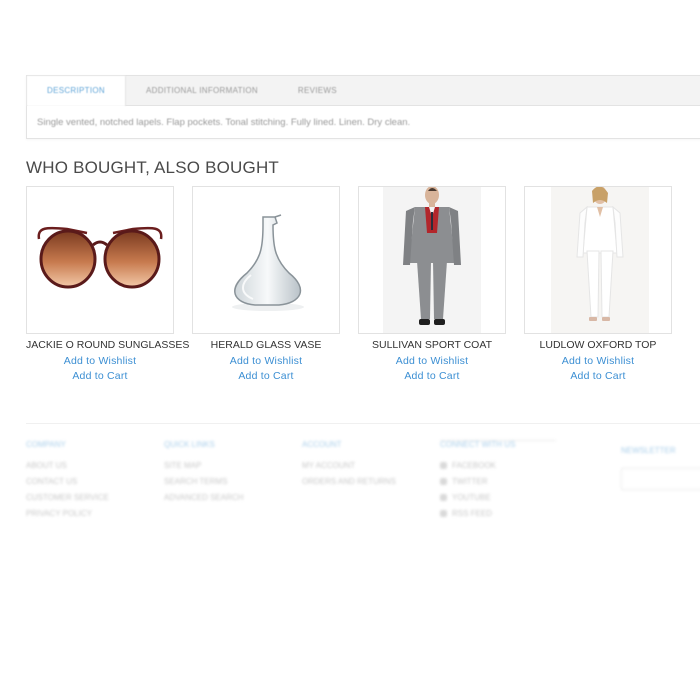  Describe the element at coordinates (203, 482) in the screenshot. I see `footer-link: Search Terms` at that location.